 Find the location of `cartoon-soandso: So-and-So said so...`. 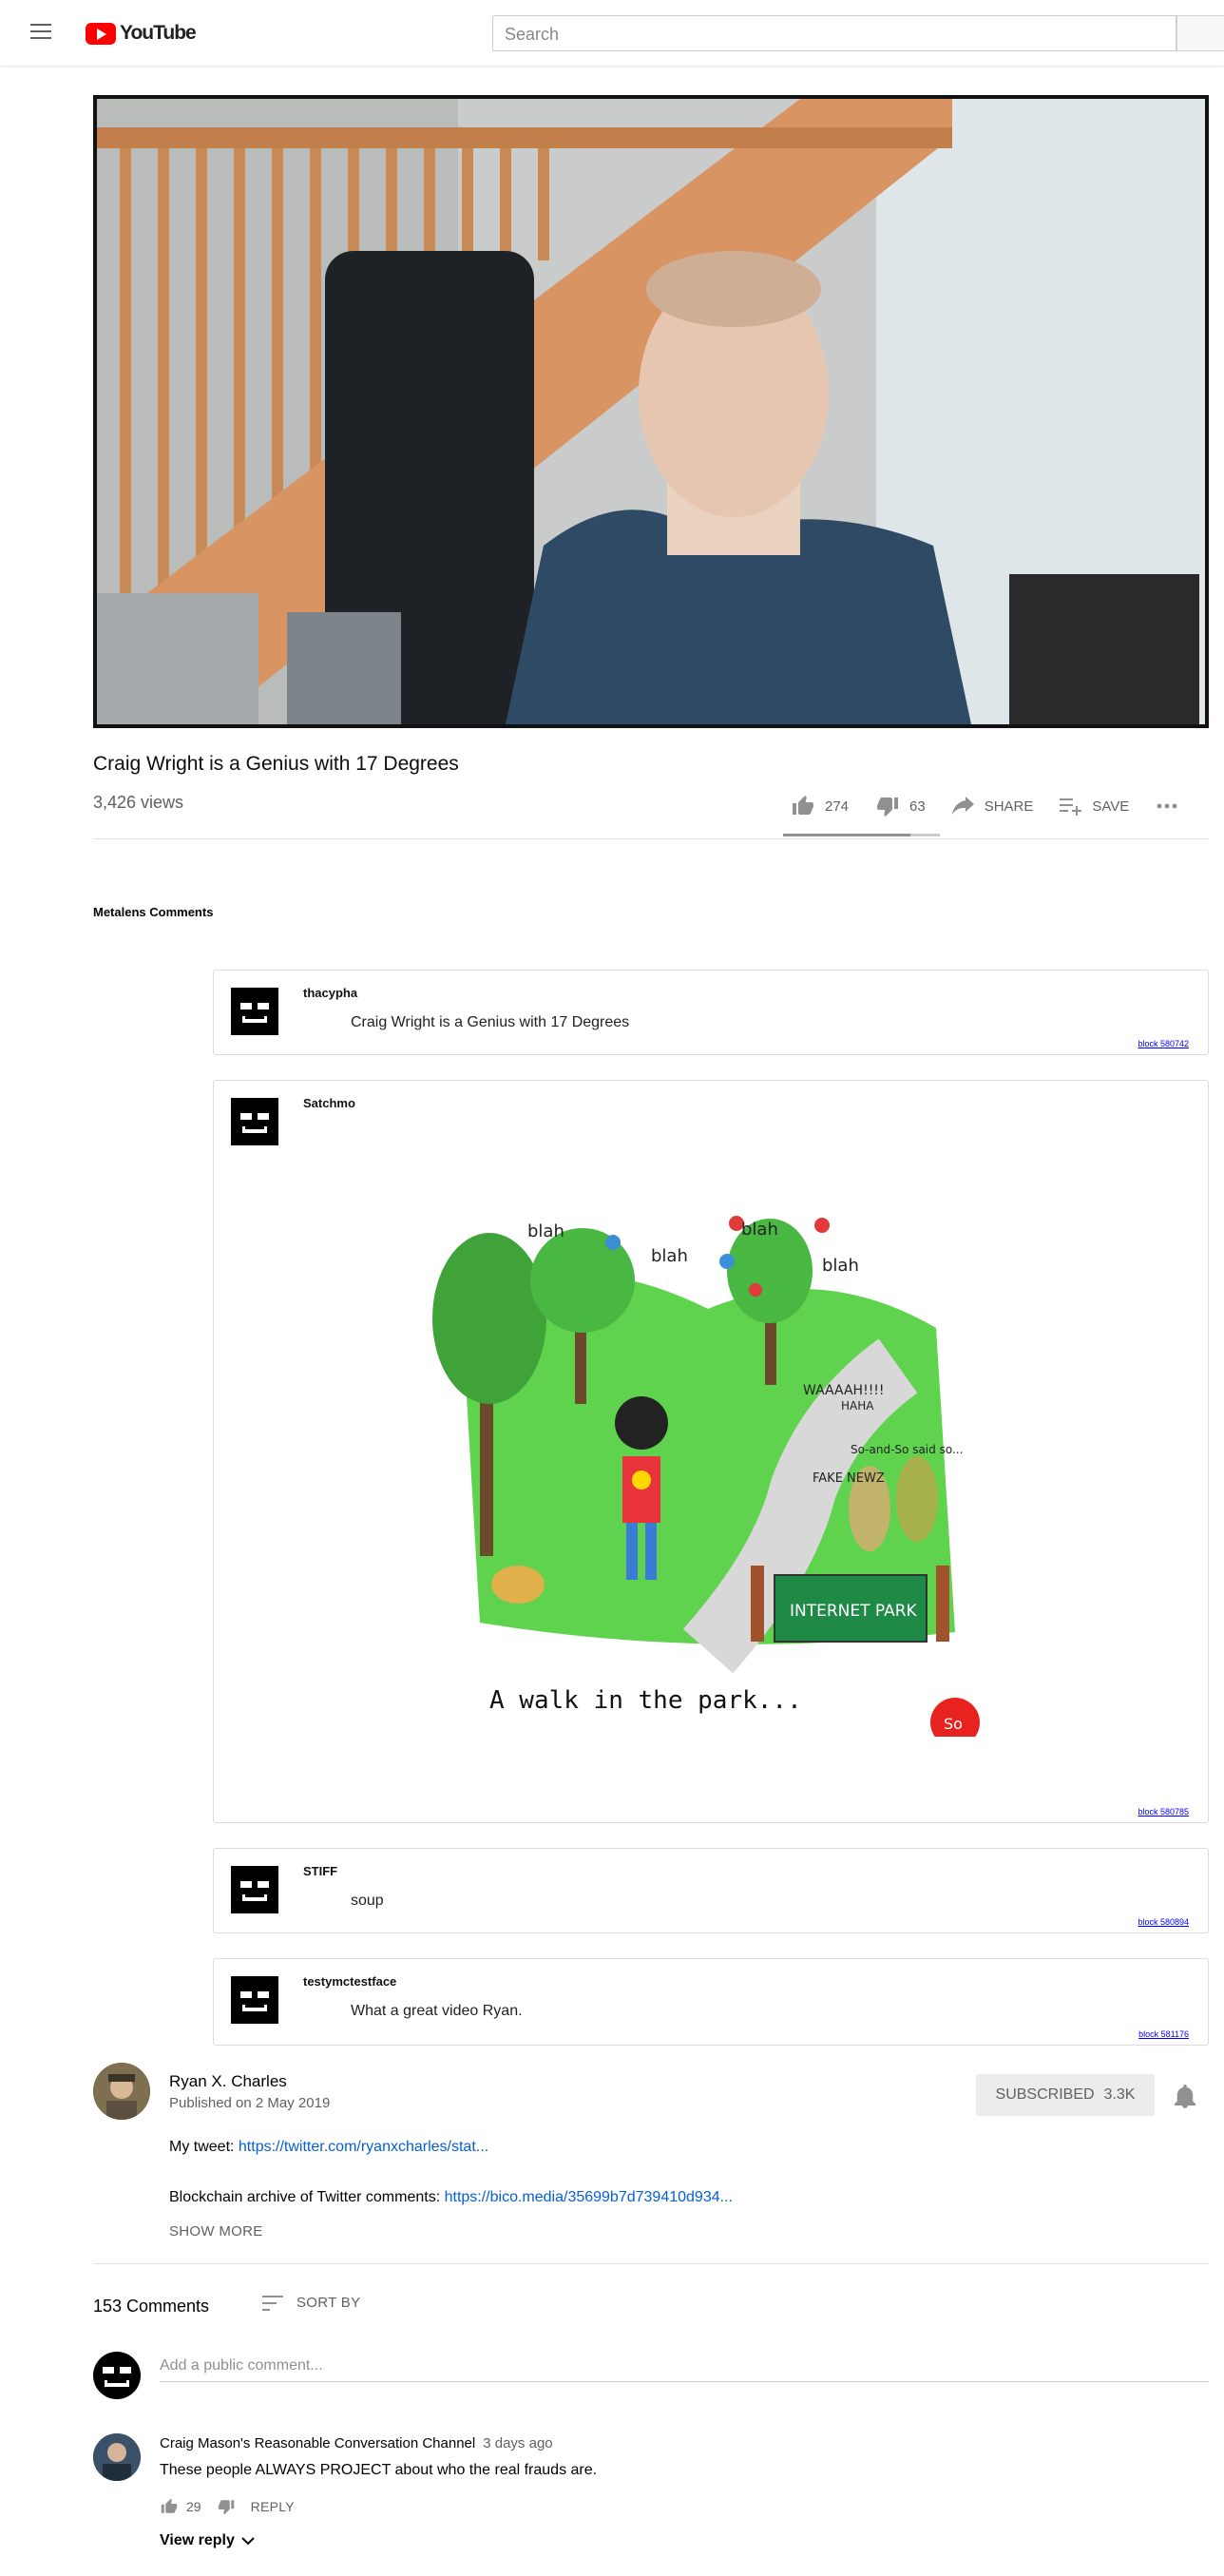

cartoon-soandso: So-and-So said so... is located at coordinates (907, 1450).